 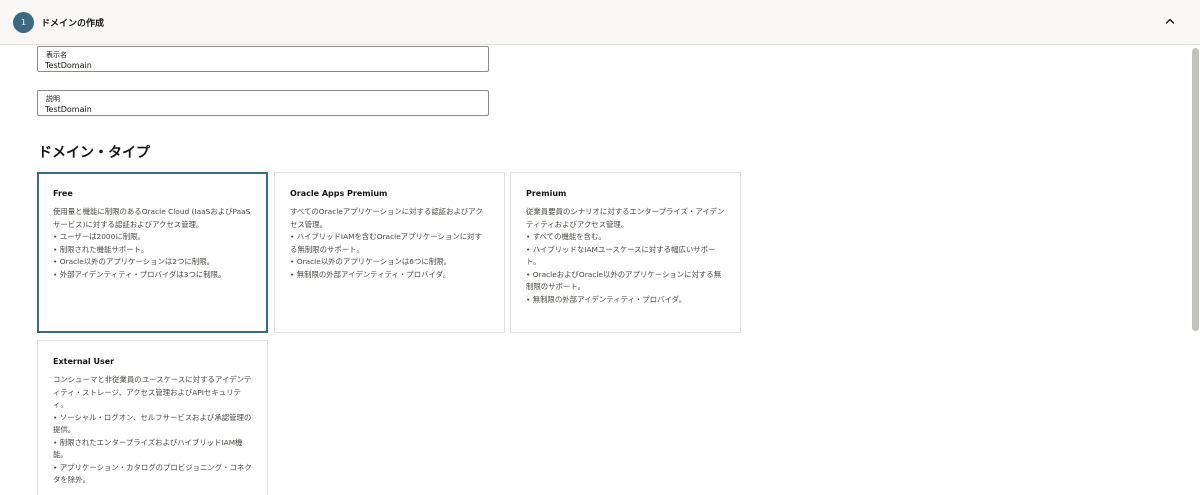 I want to click on card-line: すべてのOracleアプリケーションに対する認証およびアクセス管理。, so click(x=386, y=218).